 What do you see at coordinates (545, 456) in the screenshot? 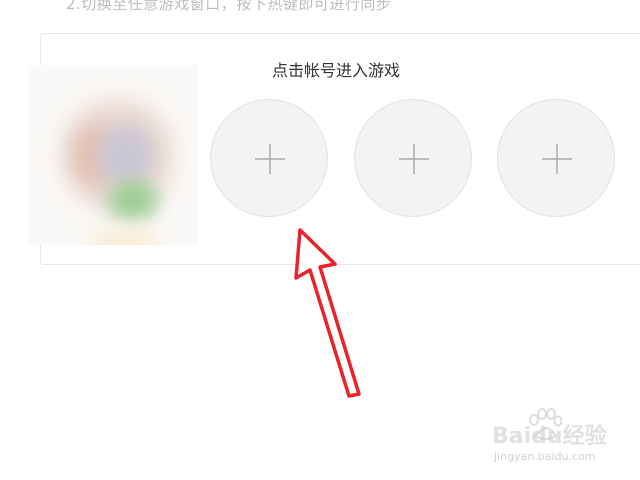
I see `watermark-url: jingyan.baidu.com` at bounding box center [545, 456].